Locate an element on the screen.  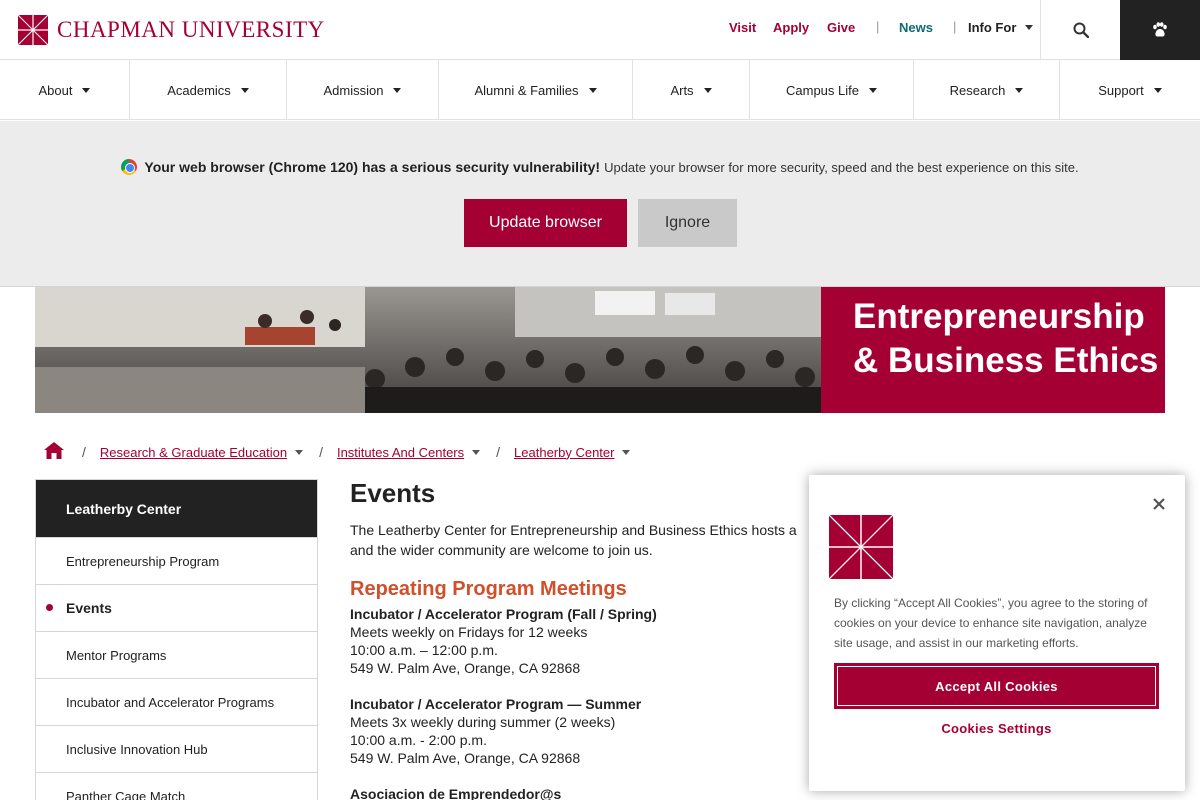
search-icon is located at coordinates (1081, 30).